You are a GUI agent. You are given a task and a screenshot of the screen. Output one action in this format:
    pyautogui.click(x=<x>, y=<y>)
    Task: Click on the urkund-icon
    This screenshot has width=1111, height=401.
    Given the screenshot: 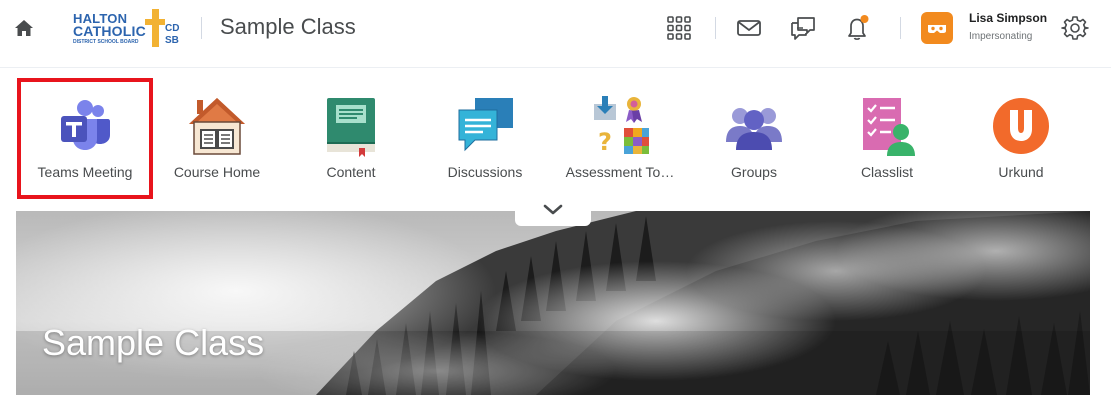 What is the action you would take?
    pyautogui.click(x=1021, y=126)
    